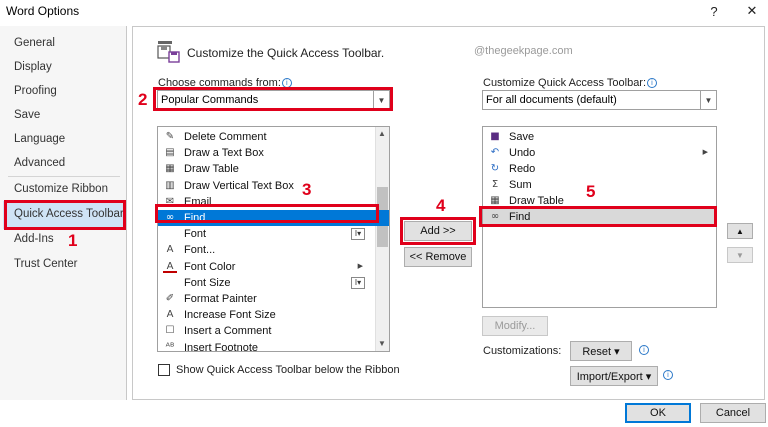  Describe the element at coordinates (438, 257) in the screenshot. I see `remove-button: << Remove` at that location.